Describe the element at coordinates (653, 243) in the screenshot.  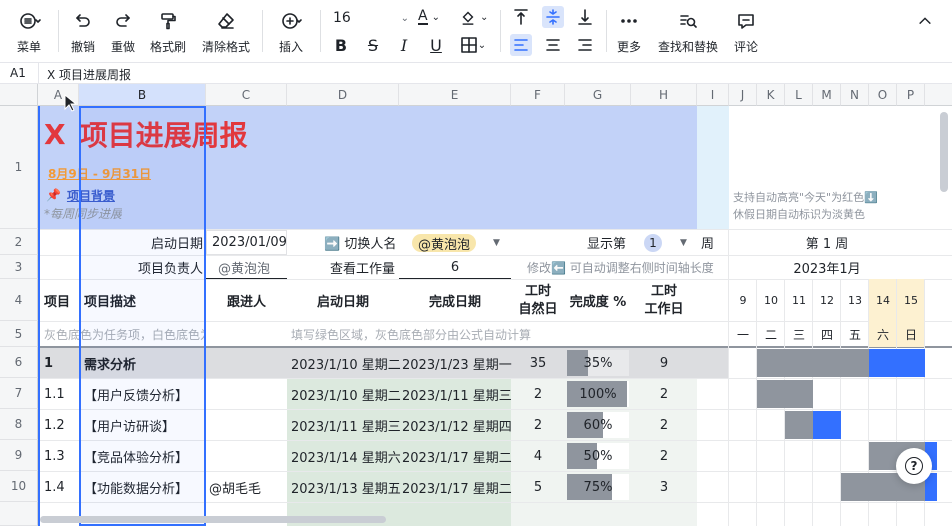
I see `week-selector: 1` at that location.